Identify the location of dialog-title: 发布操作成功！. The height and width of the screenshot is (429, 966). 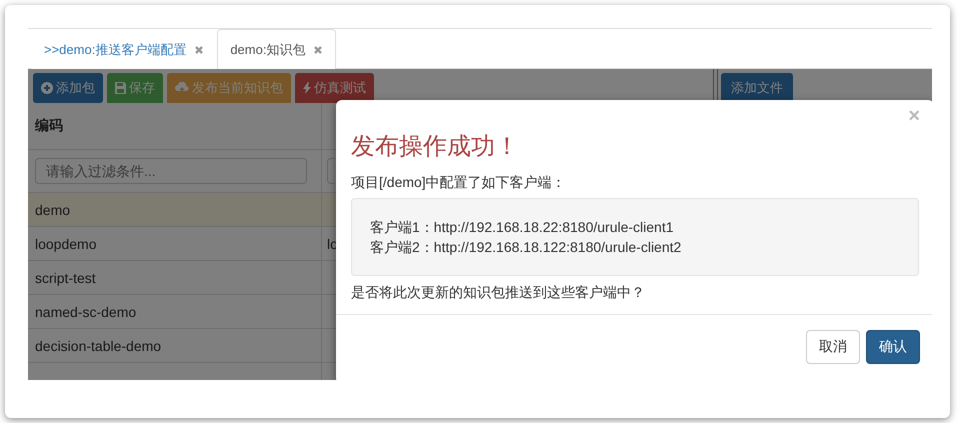
(435, 147).